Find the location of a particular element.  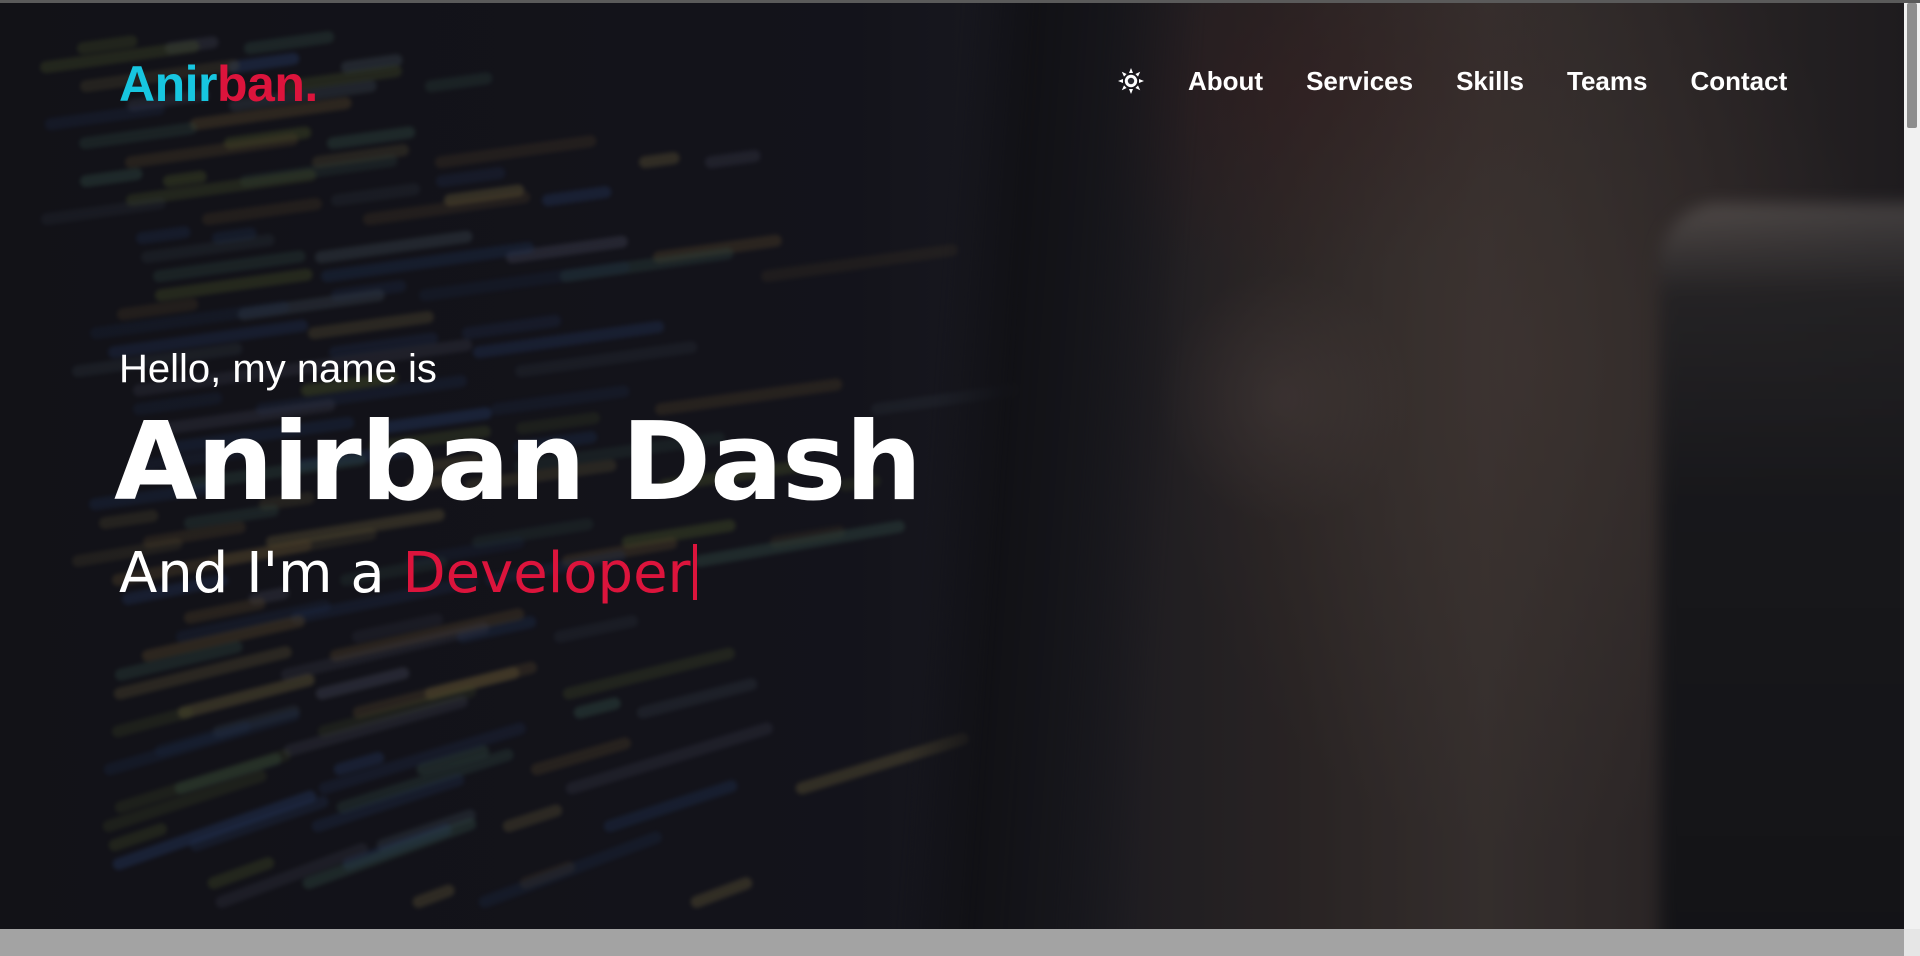

nav-link-skills: Skills is located at coordinates (1490, 81).